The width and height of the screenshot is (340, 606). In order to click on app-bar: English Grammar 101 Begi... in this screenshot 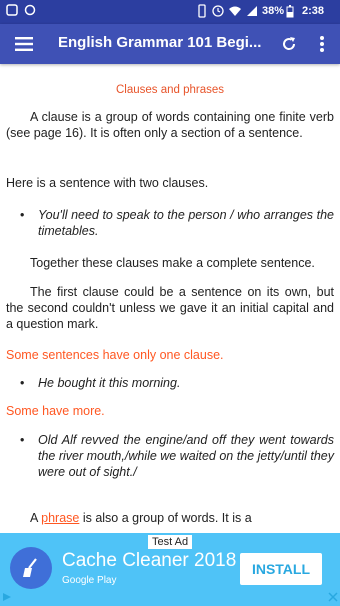, I will do `click(170, 44)`.